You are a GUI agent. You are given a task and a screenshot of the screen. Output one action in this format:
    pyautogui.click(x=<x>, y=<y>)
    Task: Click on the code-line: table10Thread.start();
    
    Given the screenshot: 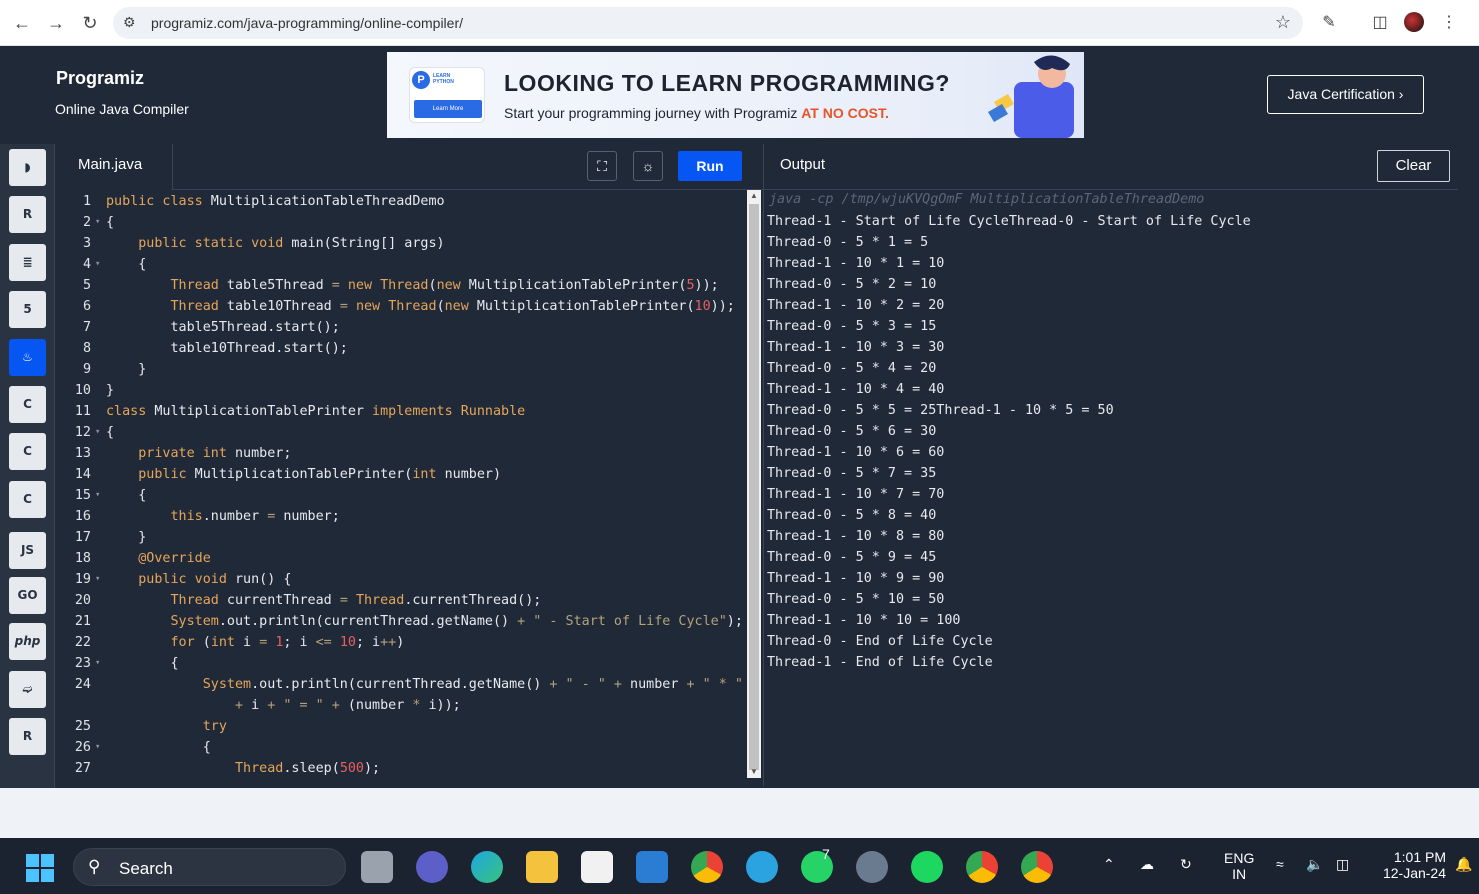 What is the action you would take?
    pyautogui.click(x=226, y=348)
    